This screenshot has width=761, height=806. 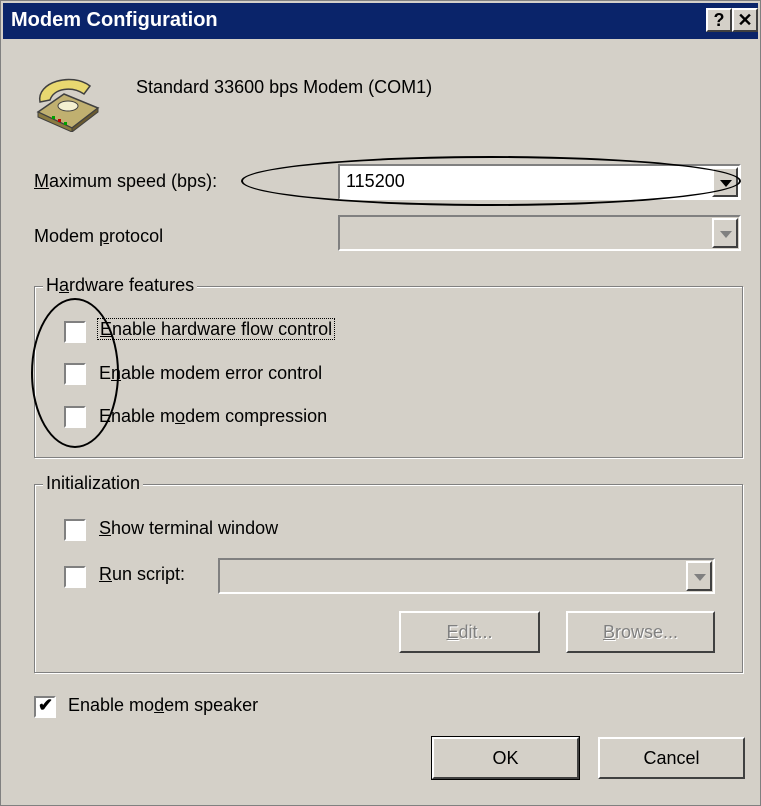 What do you see at coordinates (75, 332) in the screenshot?
I see `hardware-flow-control-checkbox` at bounding box center [75, 332].